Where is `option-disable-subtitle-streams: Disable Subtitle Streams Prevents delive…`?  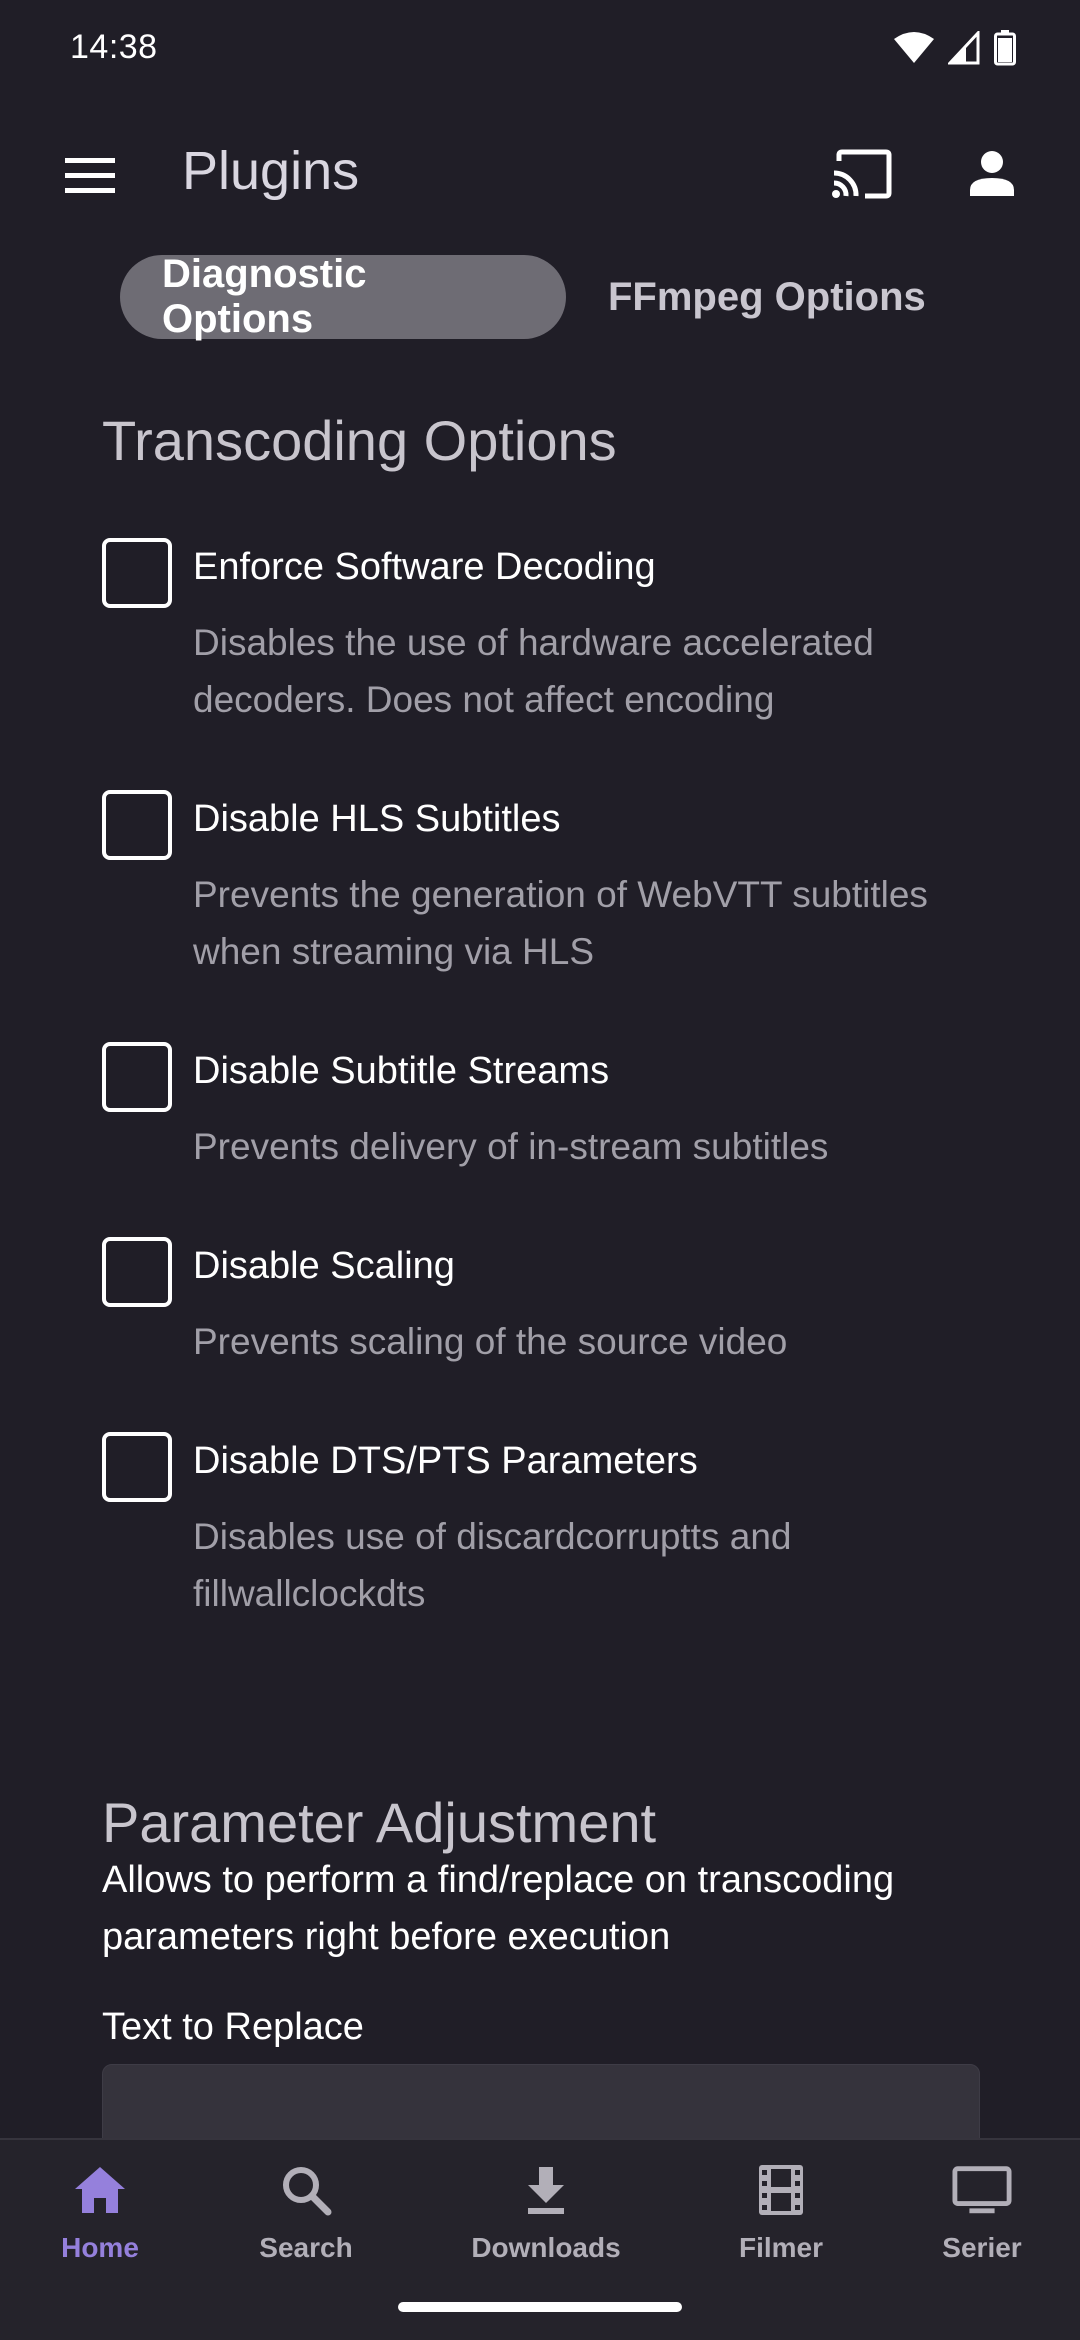 option-disable-subtitle-streams: Disable Subtitle Streams Prevents delive… is located at coordinates (552, 1112).